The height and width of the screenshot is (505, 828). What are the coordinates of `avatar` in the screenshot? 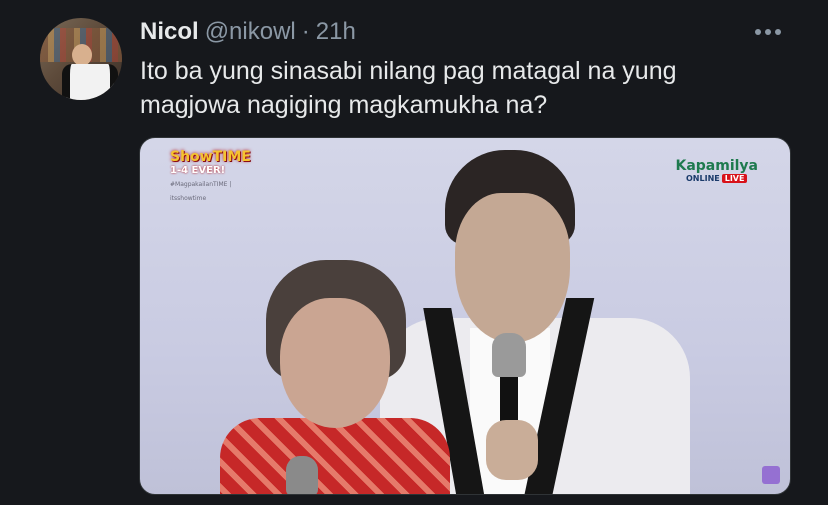 It's located at (81, 59).